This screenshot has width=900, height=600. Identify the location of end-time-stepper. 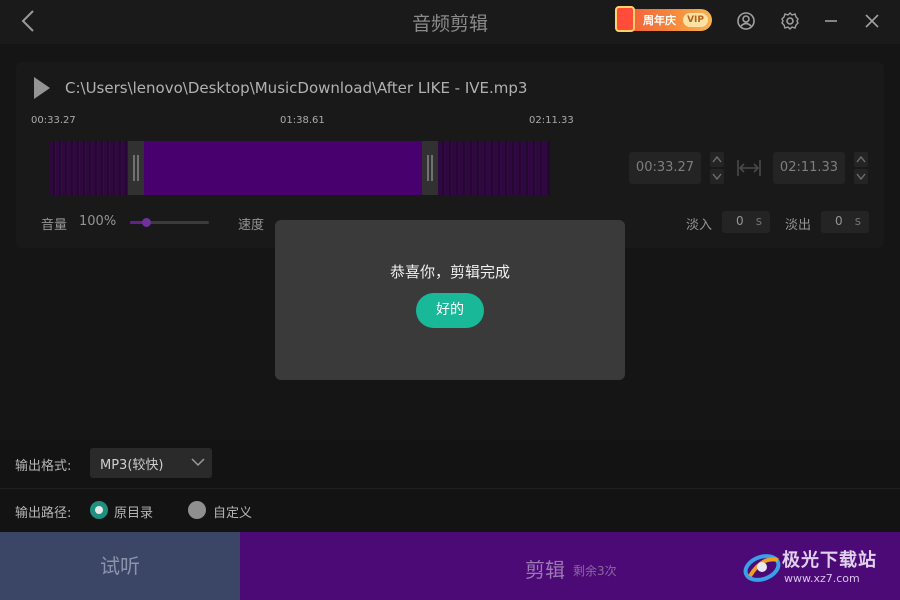
(861, 168).